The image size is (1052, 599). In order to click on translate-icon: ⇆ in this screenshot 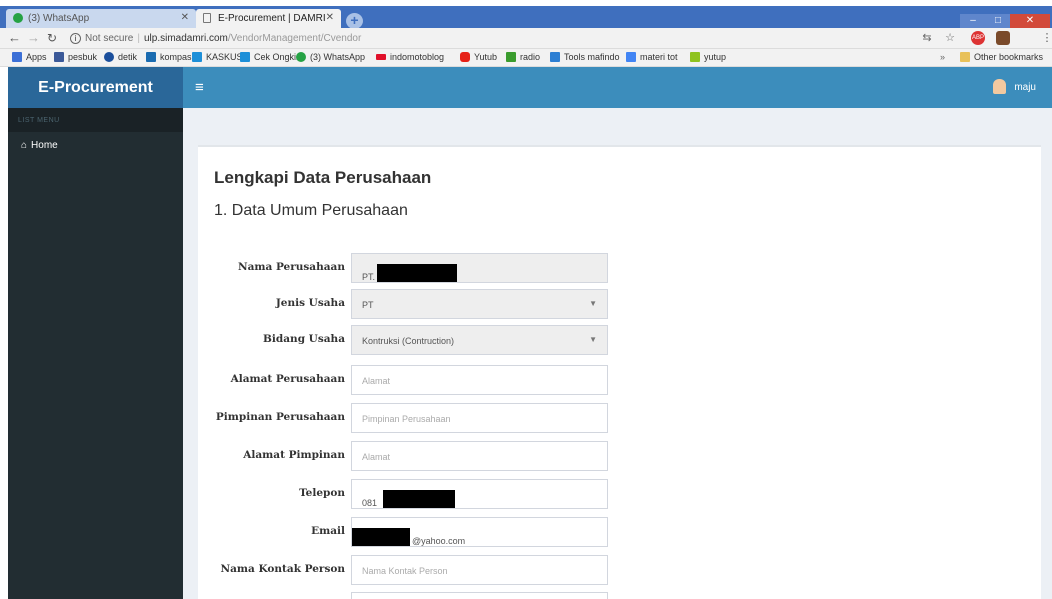, I will do `click(927, 38)`.